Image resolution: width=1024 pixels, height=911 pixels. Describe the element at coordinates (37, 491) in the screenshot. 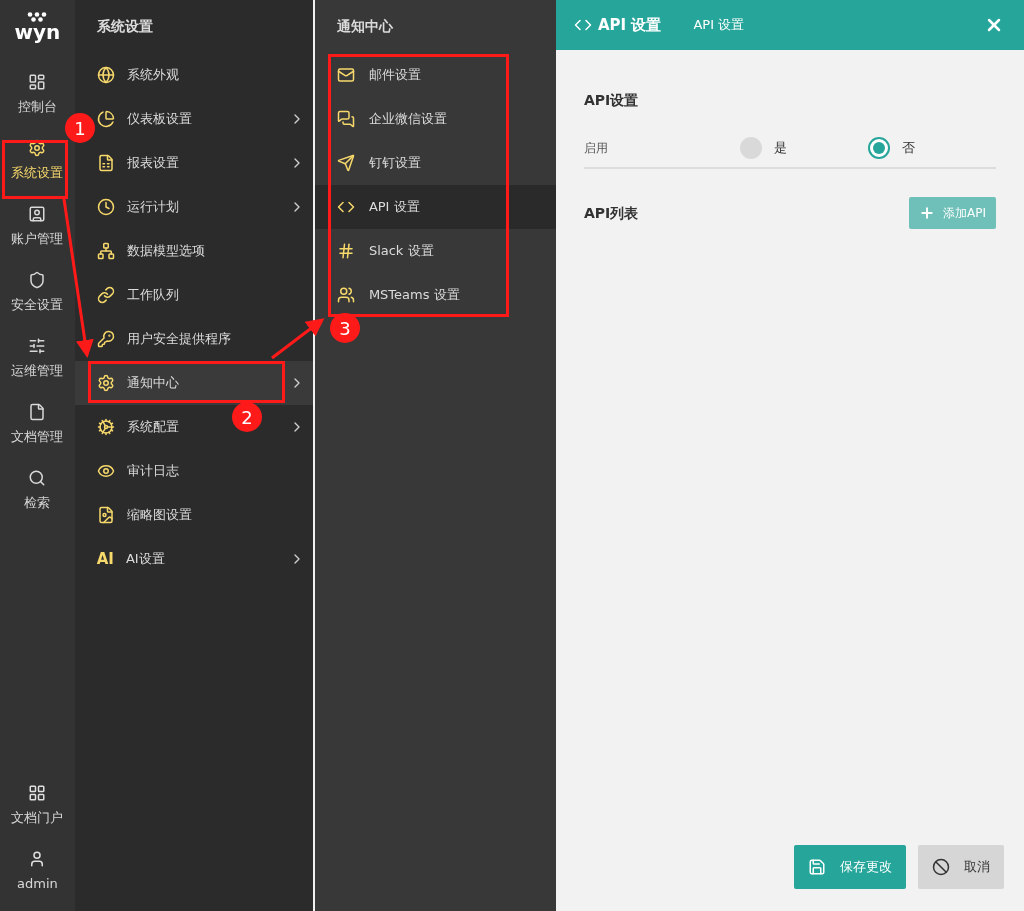

I see `nav-item: 检索` at that location.